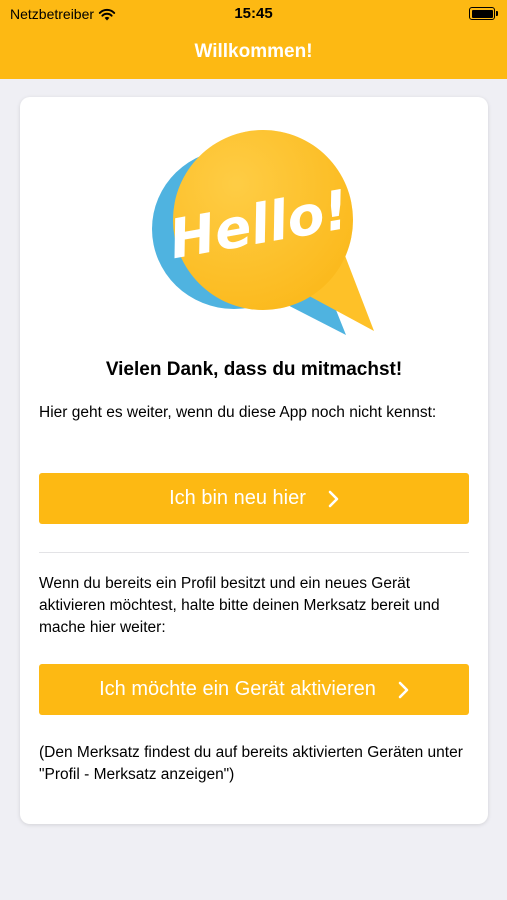 The height and width of the screenshot is (900, 507). I want to click on battery-level, so click(482, 13).